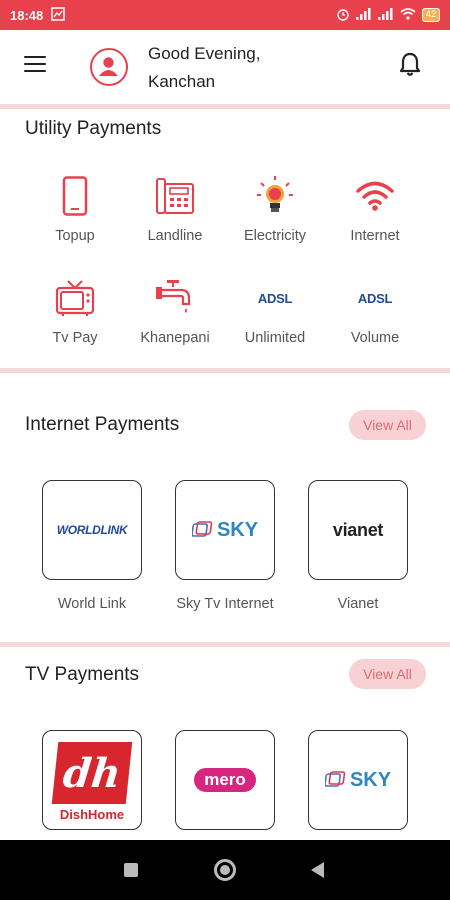  I want to click on vianet-logo: vianet, so click(358, 529).